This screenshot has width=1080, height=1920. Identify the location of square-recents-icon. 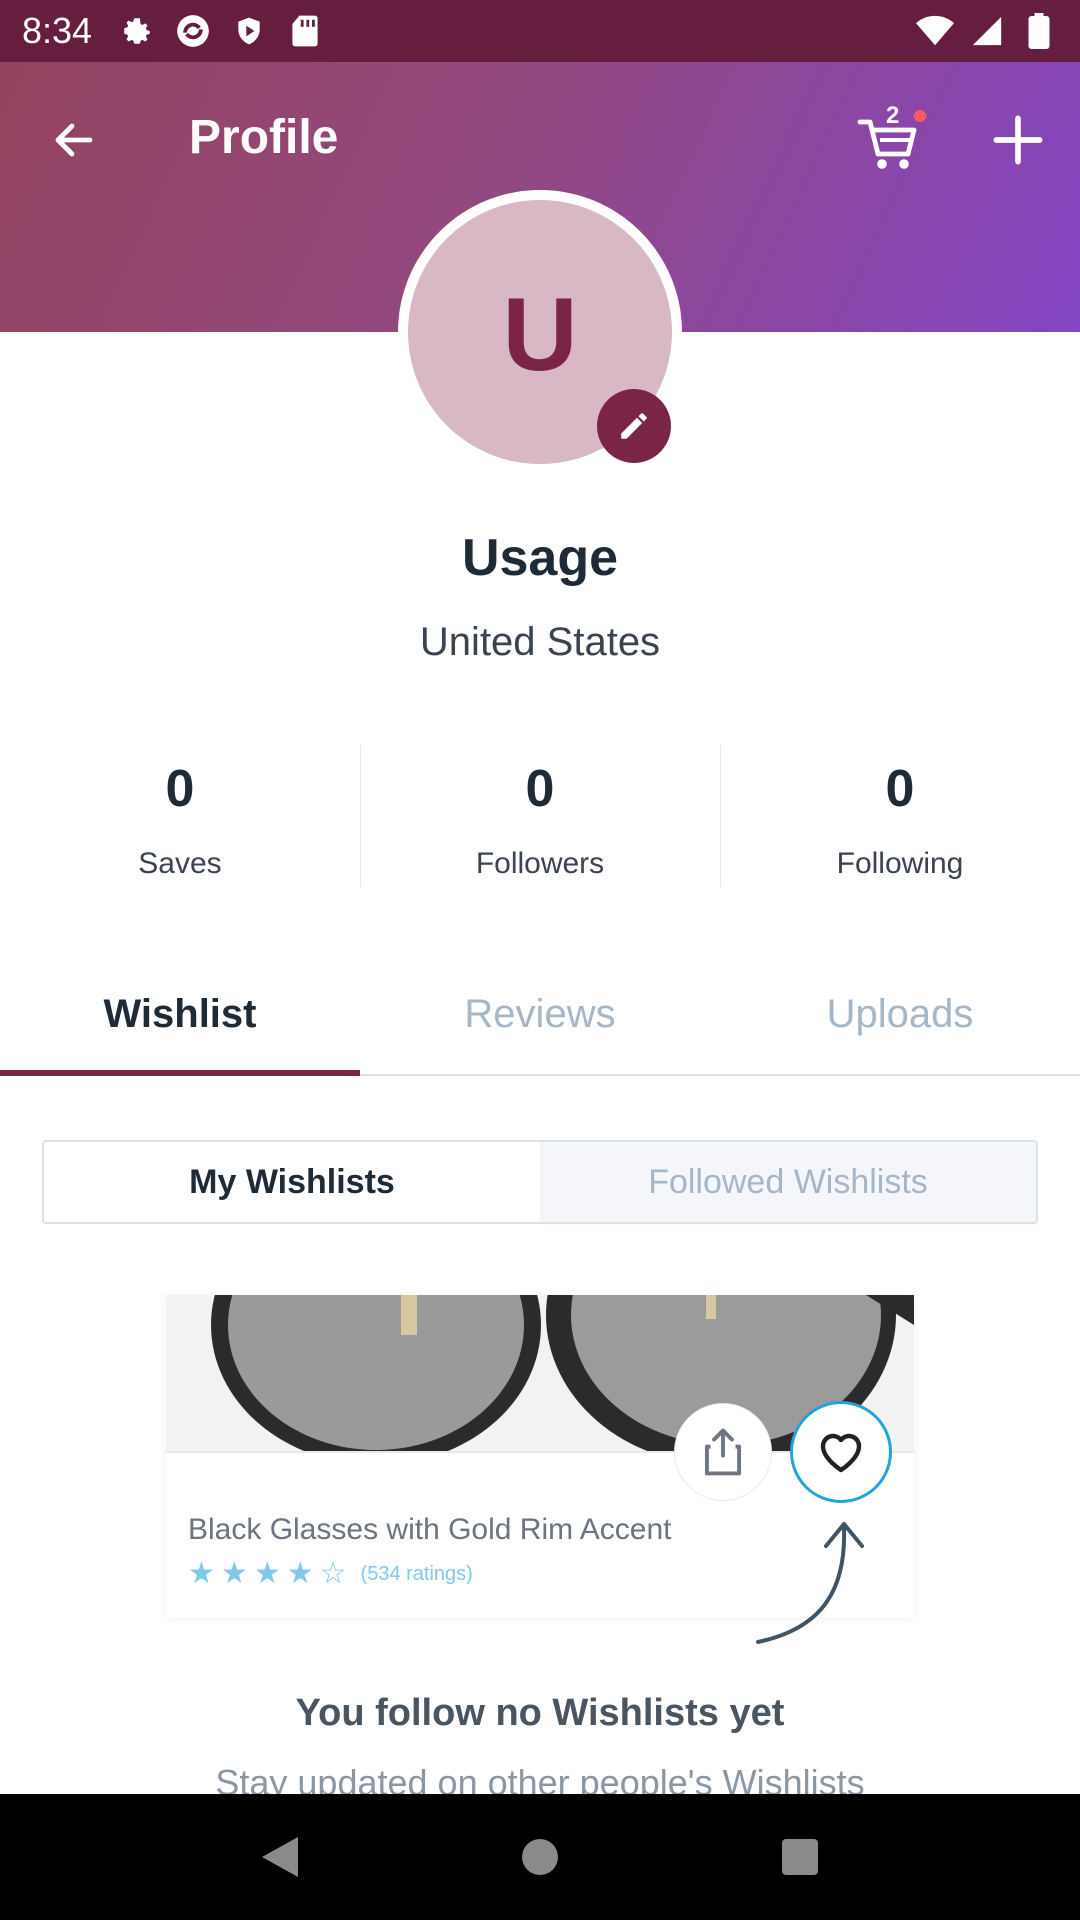
(800, 1857).